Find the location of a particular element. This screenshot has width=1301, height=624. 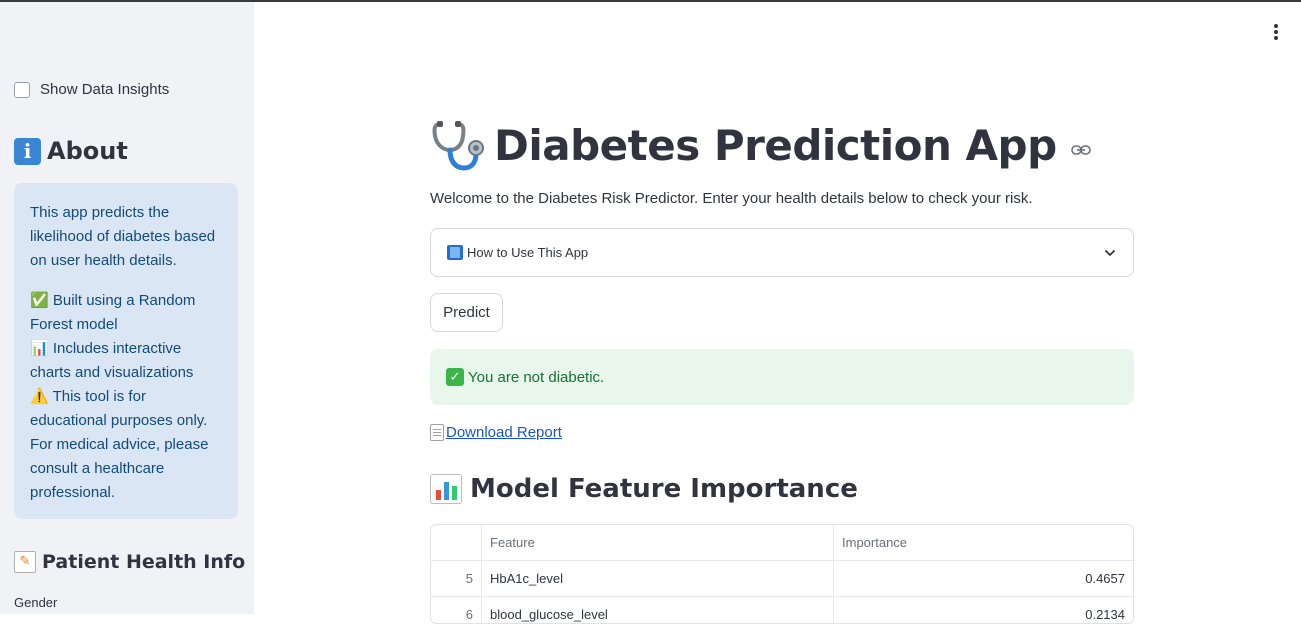

header-feature: Feature is located at coordinates (658, 542).